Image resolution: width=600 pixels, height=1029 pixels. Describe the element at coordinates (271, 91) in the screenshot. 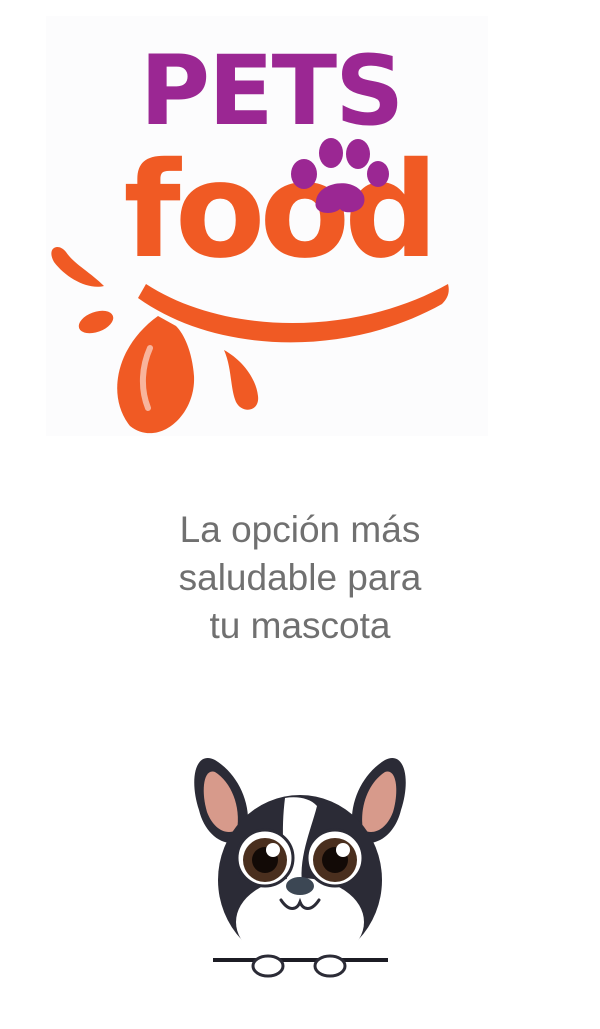

I see `logo-word-pets: PETS` at that location.